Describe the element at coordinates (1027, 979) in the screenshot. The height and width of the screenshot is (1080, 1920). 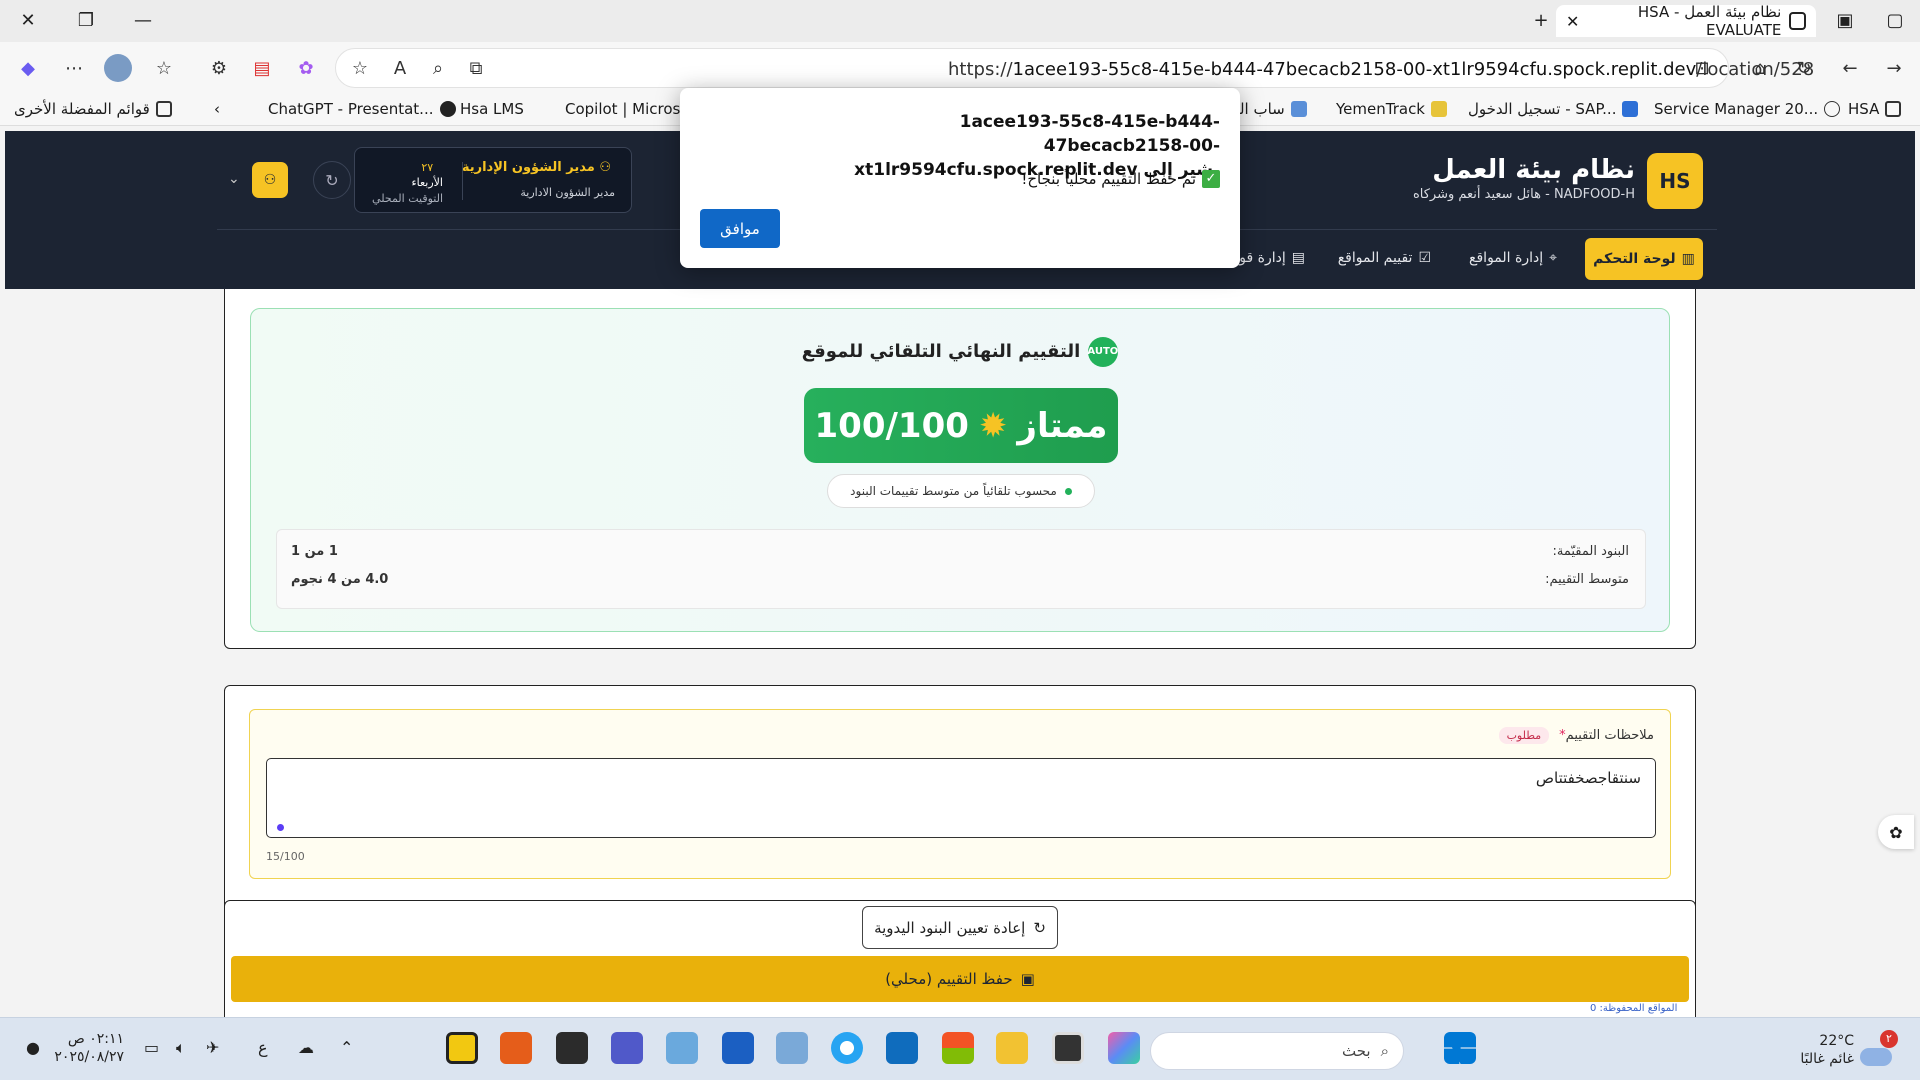
I see `save-icon: ▣` at that location.